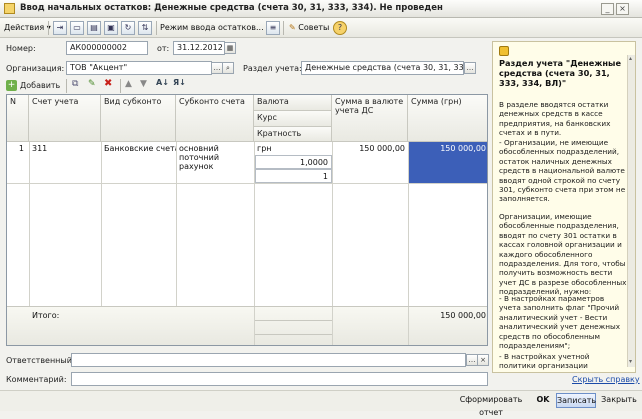 This screenshot has height=419, width=642. What do you see at coordinates (631, 211) in the screenshot?
I see `help-scrollbar: ▴ ▾` at bounding box center [631, 211].